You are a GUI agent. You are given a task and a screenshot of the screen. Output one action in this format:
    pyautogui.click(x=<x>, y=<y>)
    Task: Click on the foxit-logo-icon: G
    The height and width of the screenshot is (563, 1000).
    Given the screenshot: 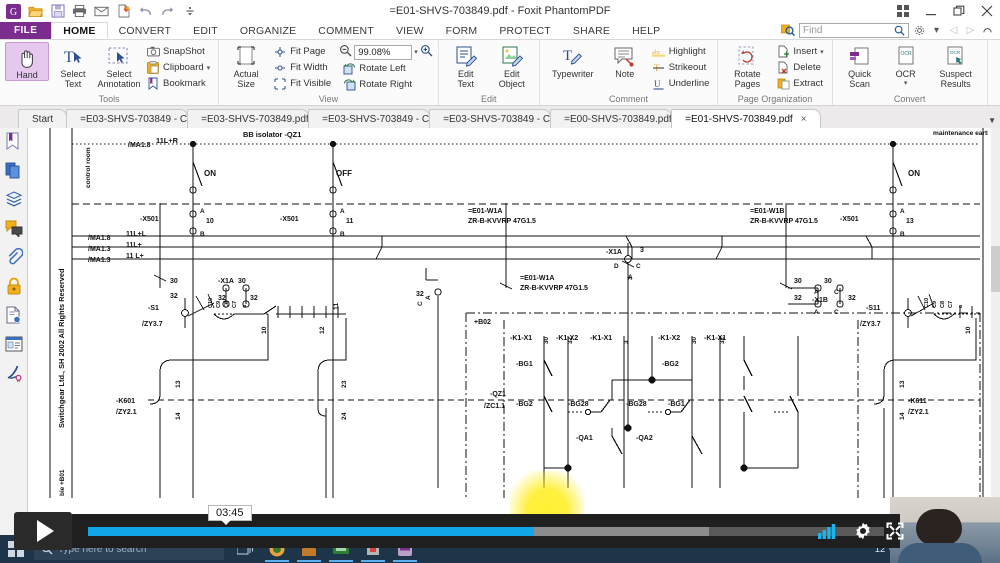 What is the action you would take?
    pyautogui.click(x=13, y=11)
    